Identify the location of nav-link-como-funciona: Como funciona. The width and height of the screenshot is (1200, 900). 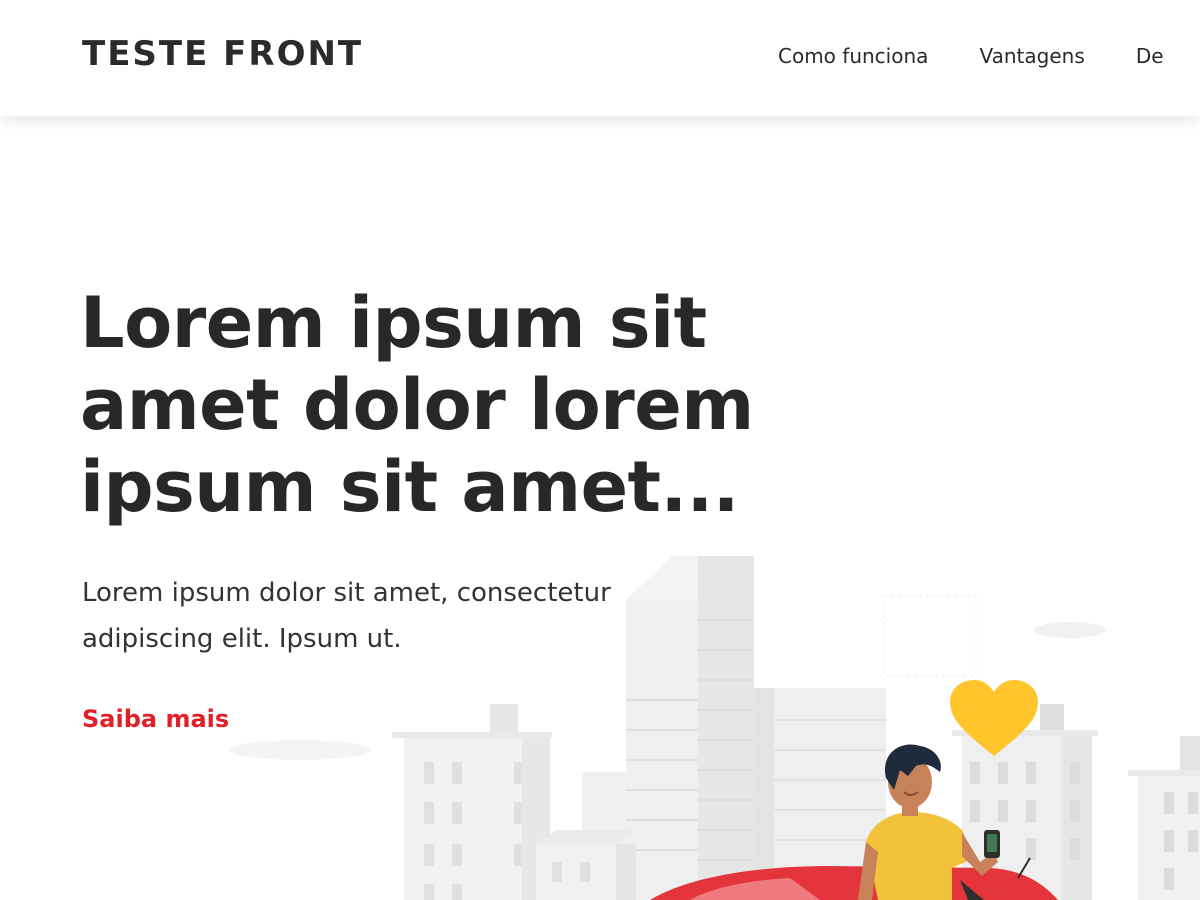
(853, 56).